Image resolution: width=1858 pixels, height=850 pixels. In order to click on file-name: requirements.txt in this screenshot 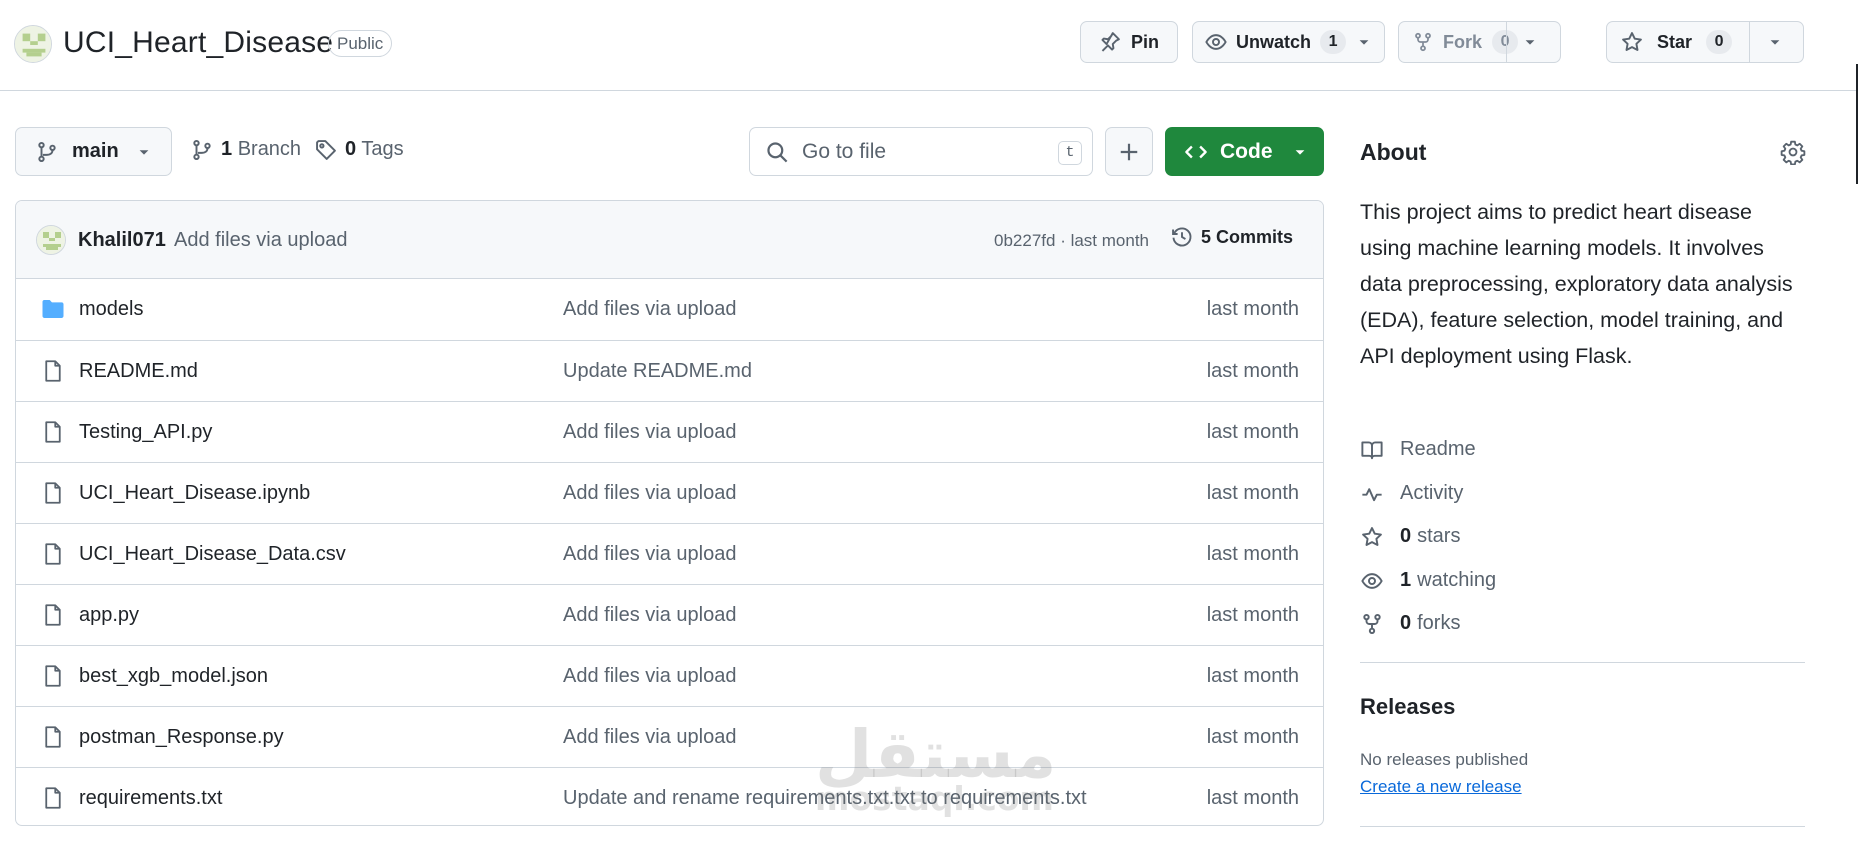, I will do `click(150, 798)`.